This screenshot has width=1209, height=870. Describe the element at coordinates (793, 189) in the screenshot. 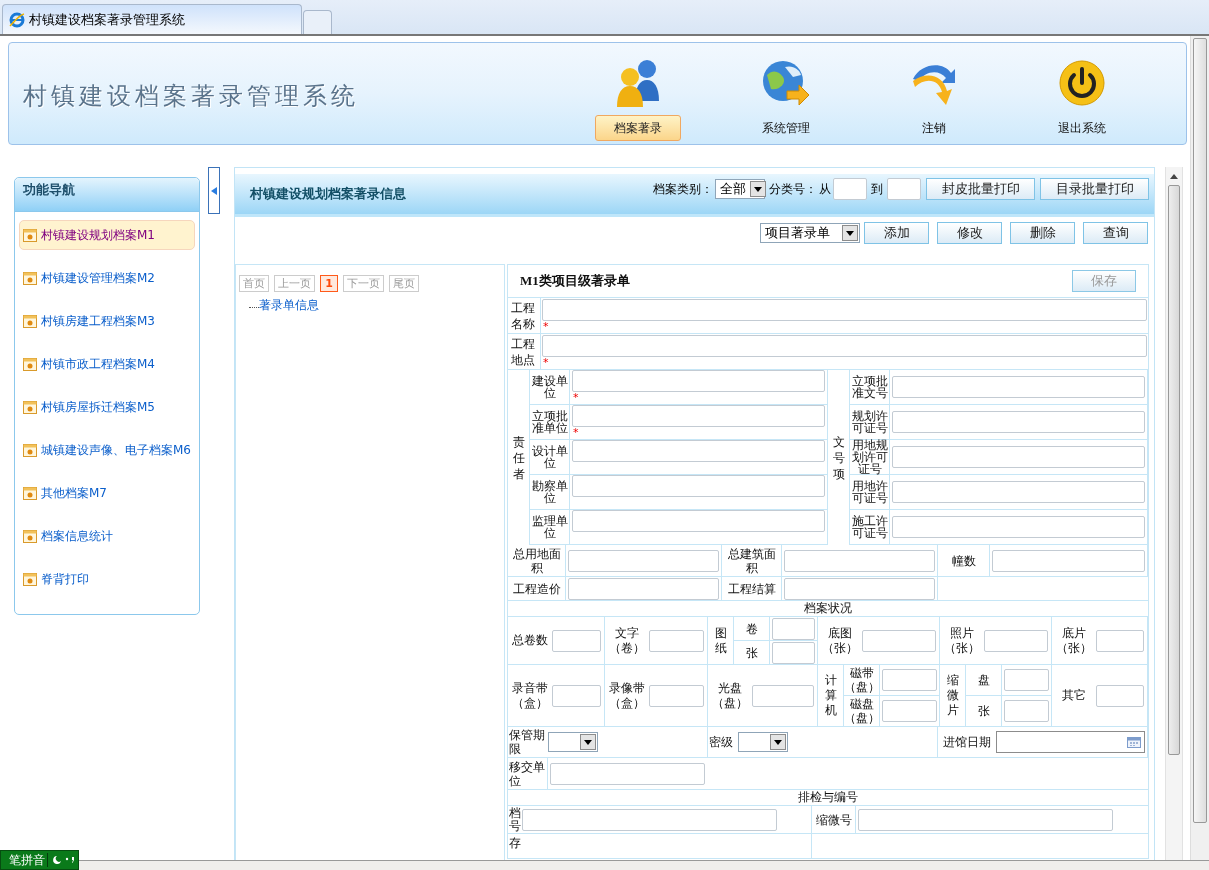

I see `field-label: 分类号：` at that location.